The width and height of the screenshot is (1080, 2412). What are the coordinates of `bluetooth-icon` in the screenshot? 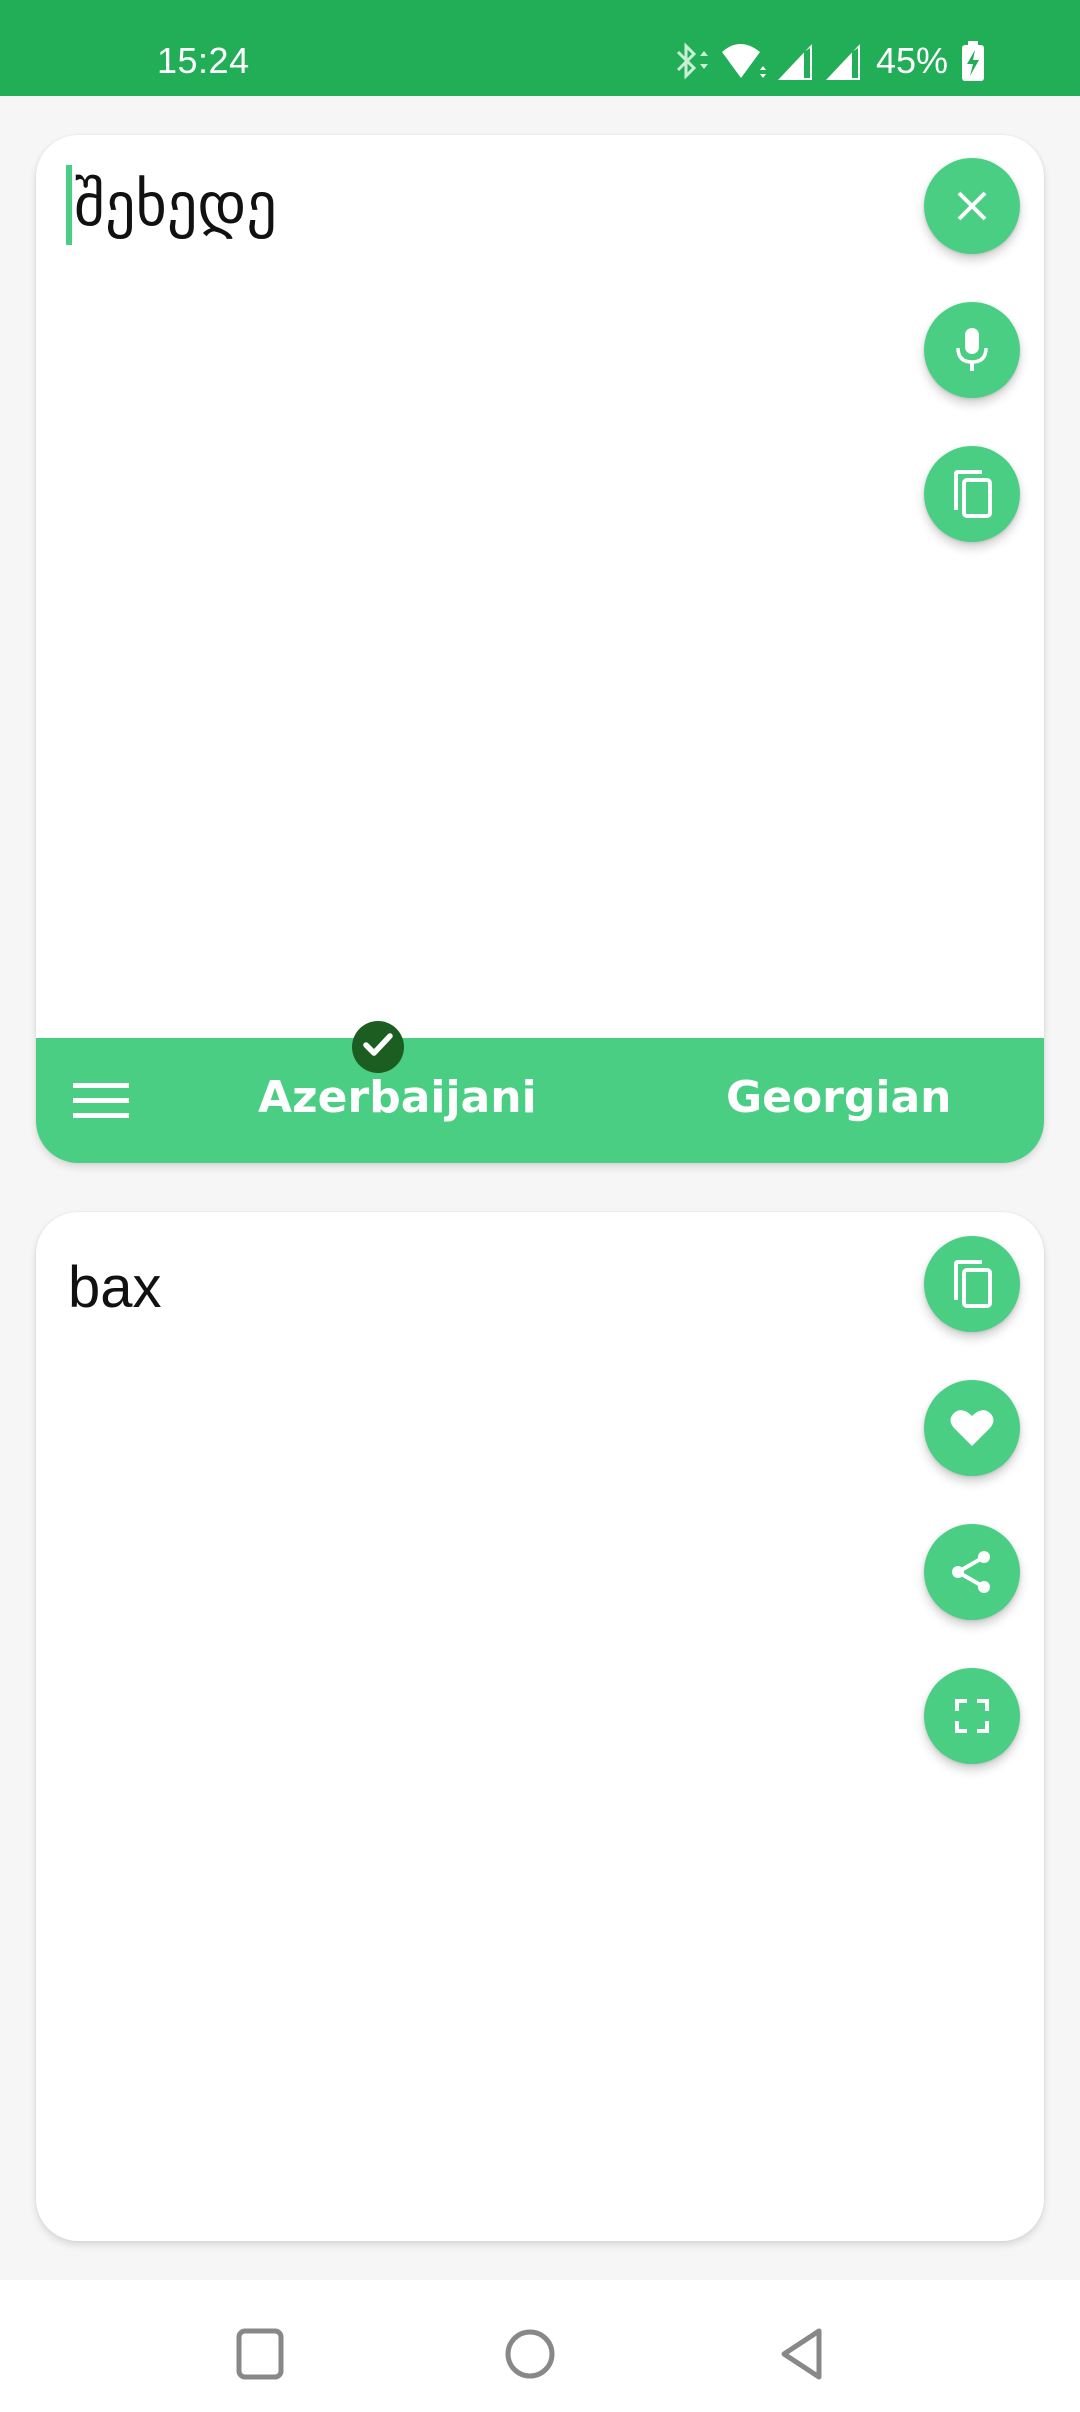 It's located at (692, 61).